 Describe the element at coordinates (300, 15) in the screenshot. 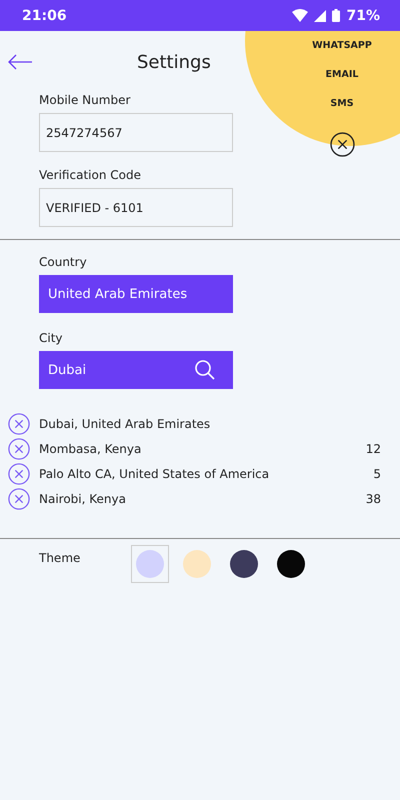

I see `wifi-icon` at that location.